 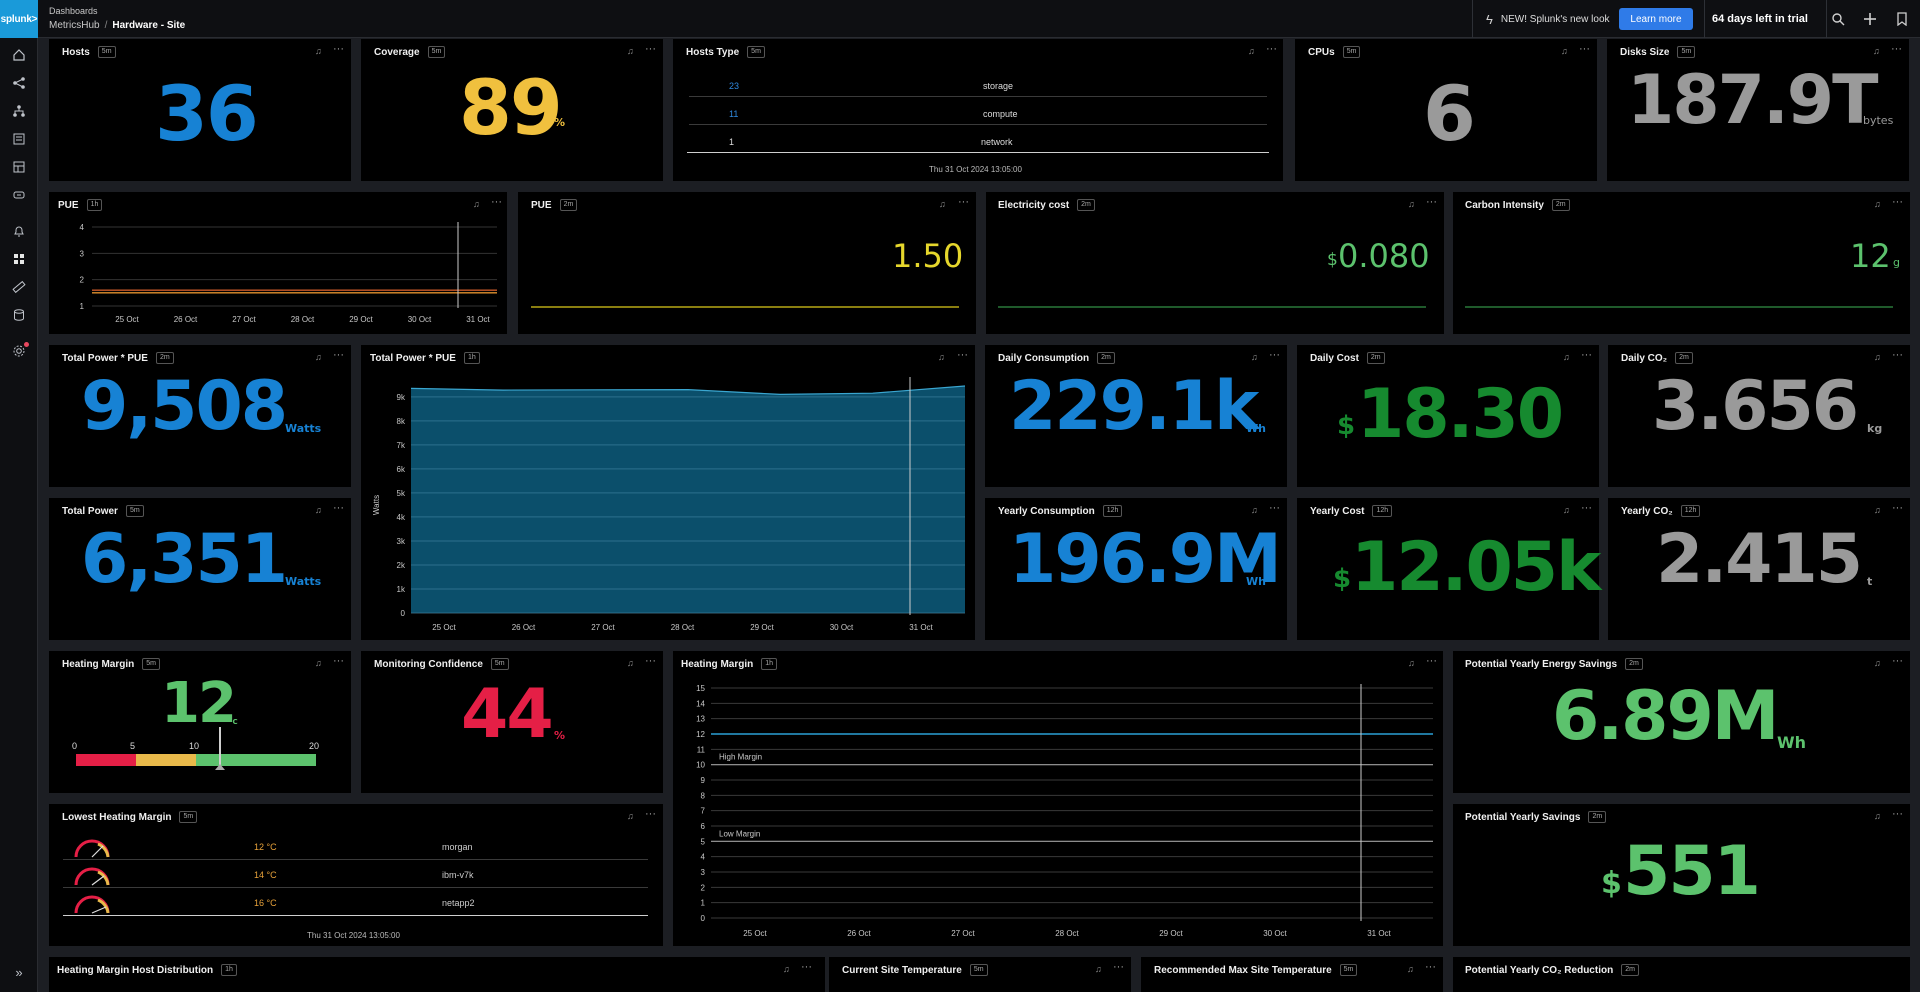 What do you see at coordinates (1760, 19) in the screenshot?
I see `trial-badge: 64 days left in trial` at bounding box center [1760, 19].